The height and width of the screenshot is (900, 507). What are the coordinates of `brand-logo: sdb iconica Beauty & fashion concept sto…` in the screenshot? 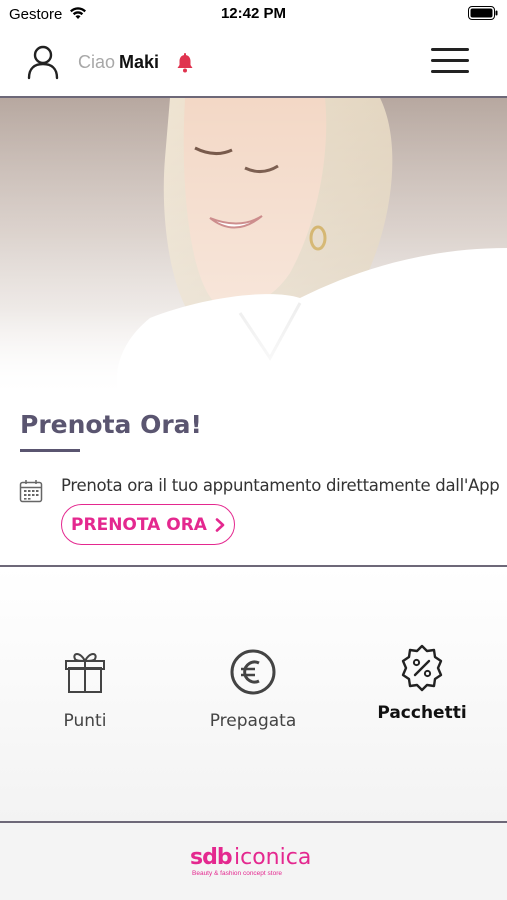 It's located at (255, 862).